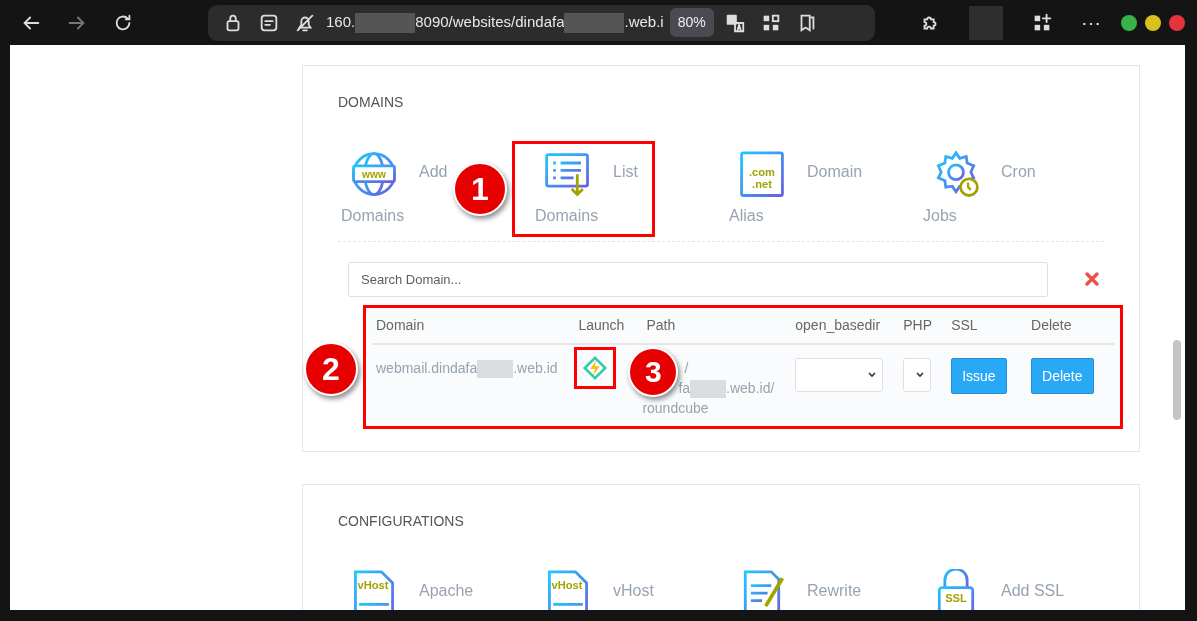 This screenshot has height=621, width=1197. Describe the element at coordinates (397, 584) in the screenshot. I see `menu-tile: vHost Apache` at that location.